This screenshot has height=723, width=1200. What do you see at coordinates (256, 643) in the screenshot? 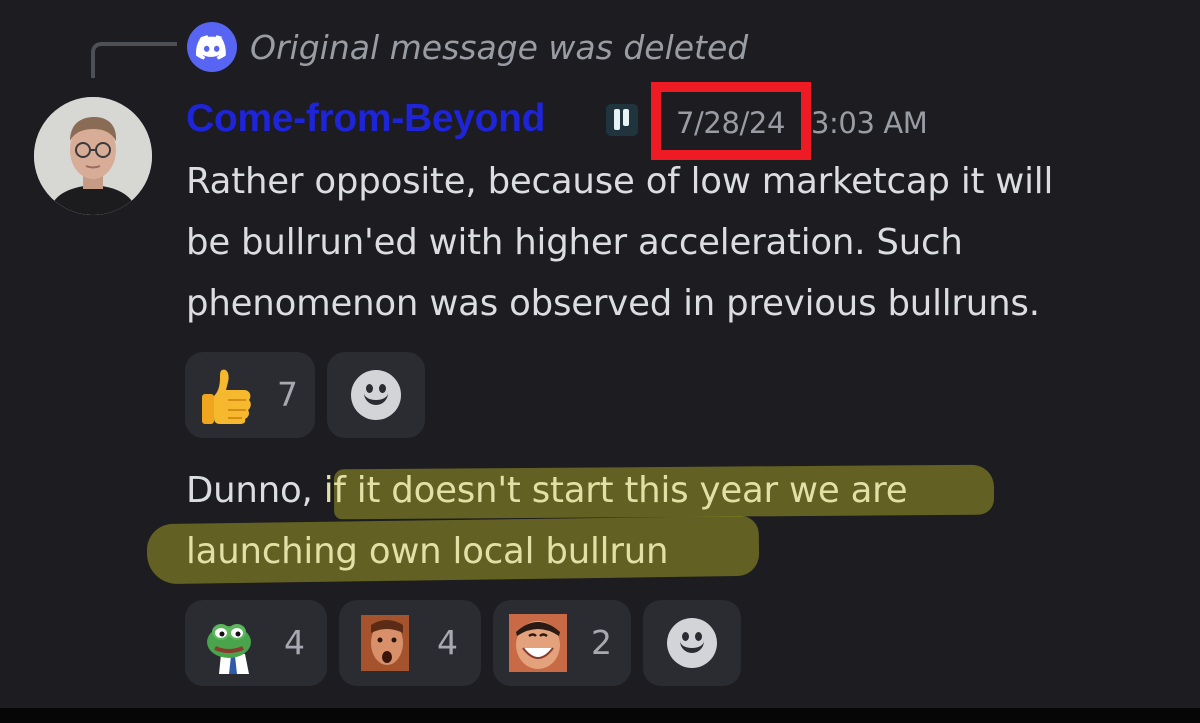
I see `reaction-pepe: 4` at bounding box center [256, 643].